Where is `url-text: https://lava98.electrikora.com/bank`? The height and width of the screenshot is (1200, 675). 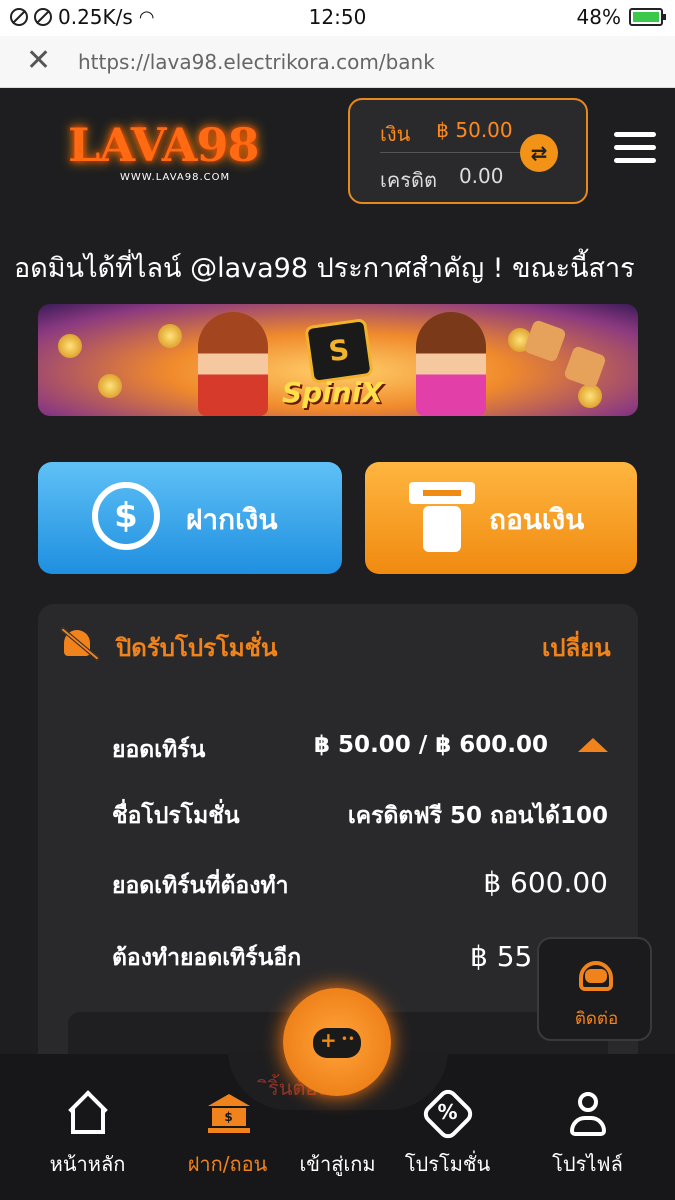
url-text: https://lava98.electrikora.com/bank is located at coordinates (256, 62).